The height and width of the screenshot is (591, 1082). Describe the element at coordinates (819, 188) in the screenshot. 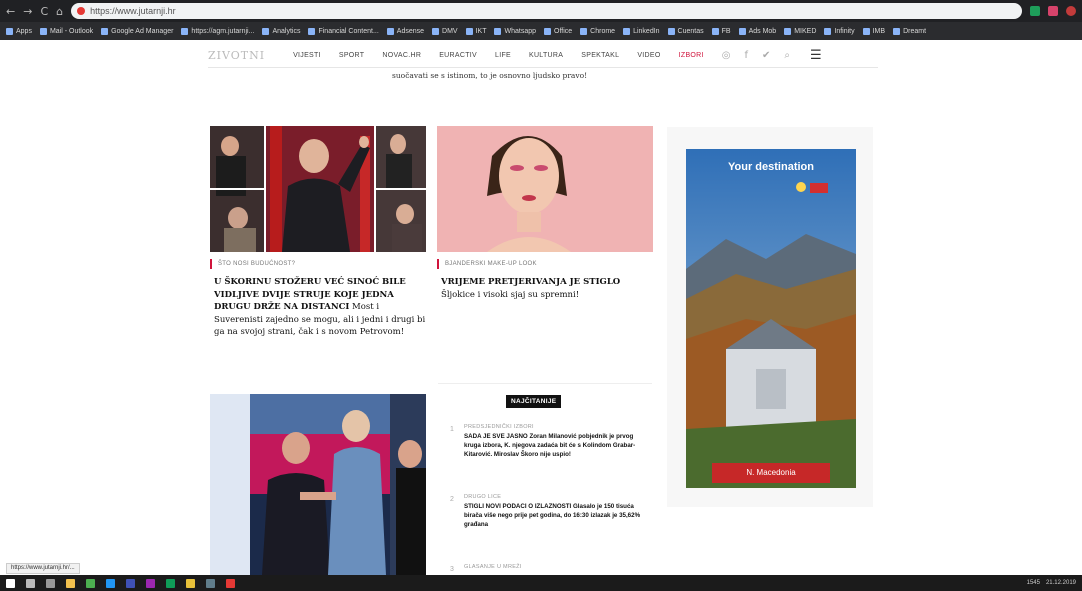

I see `flag-icon` at that location.